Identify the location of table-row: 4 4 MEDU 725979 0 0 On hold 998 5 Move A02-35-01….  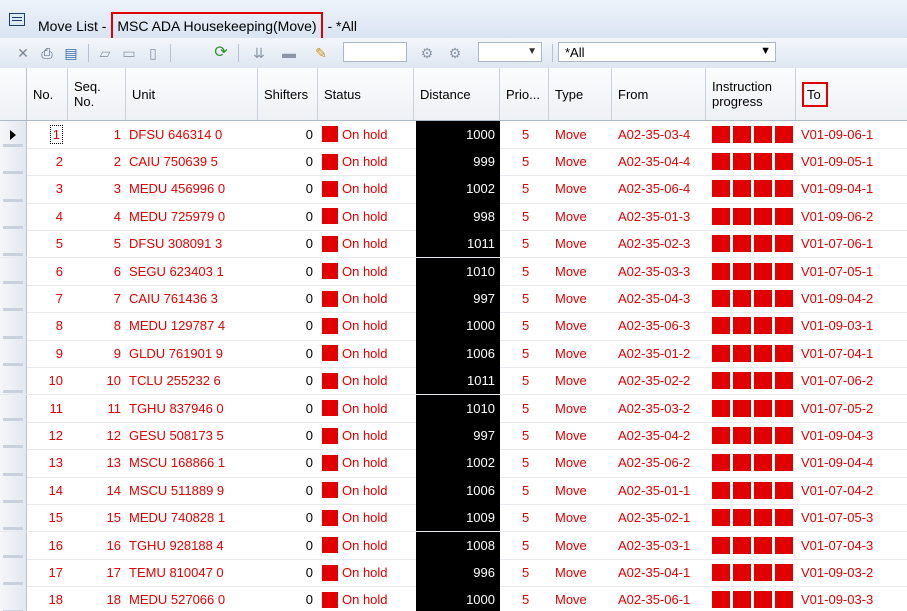
(453, 217).